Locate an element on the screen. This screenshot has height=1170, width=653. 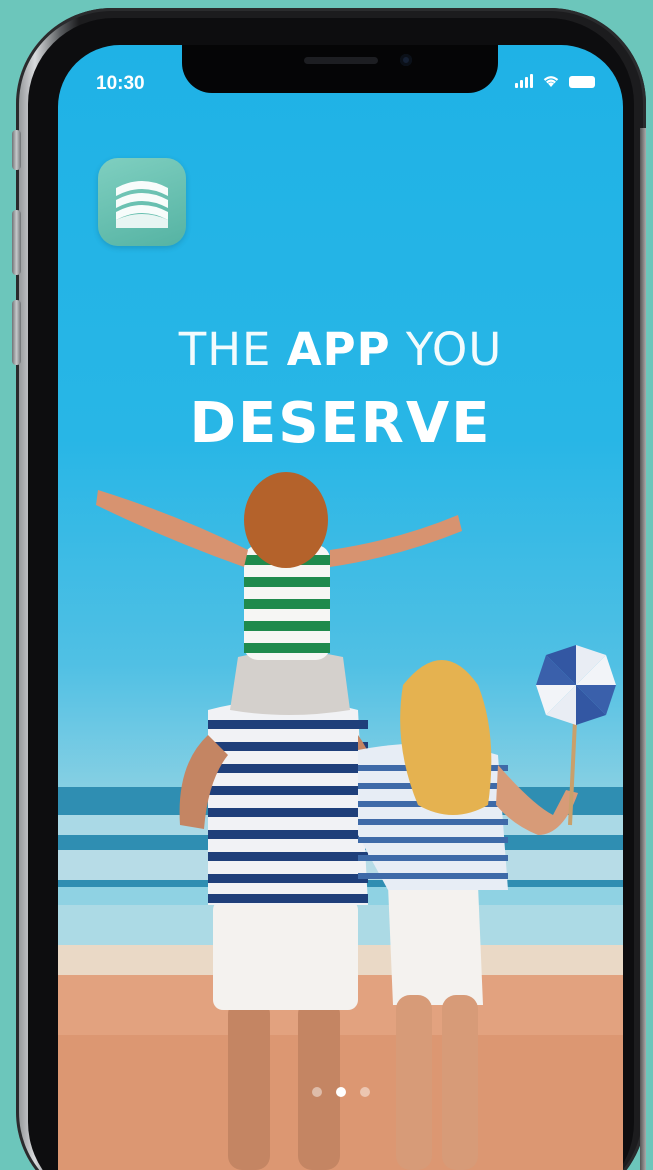
carousel-dots is located at coordinates (340, 1092).